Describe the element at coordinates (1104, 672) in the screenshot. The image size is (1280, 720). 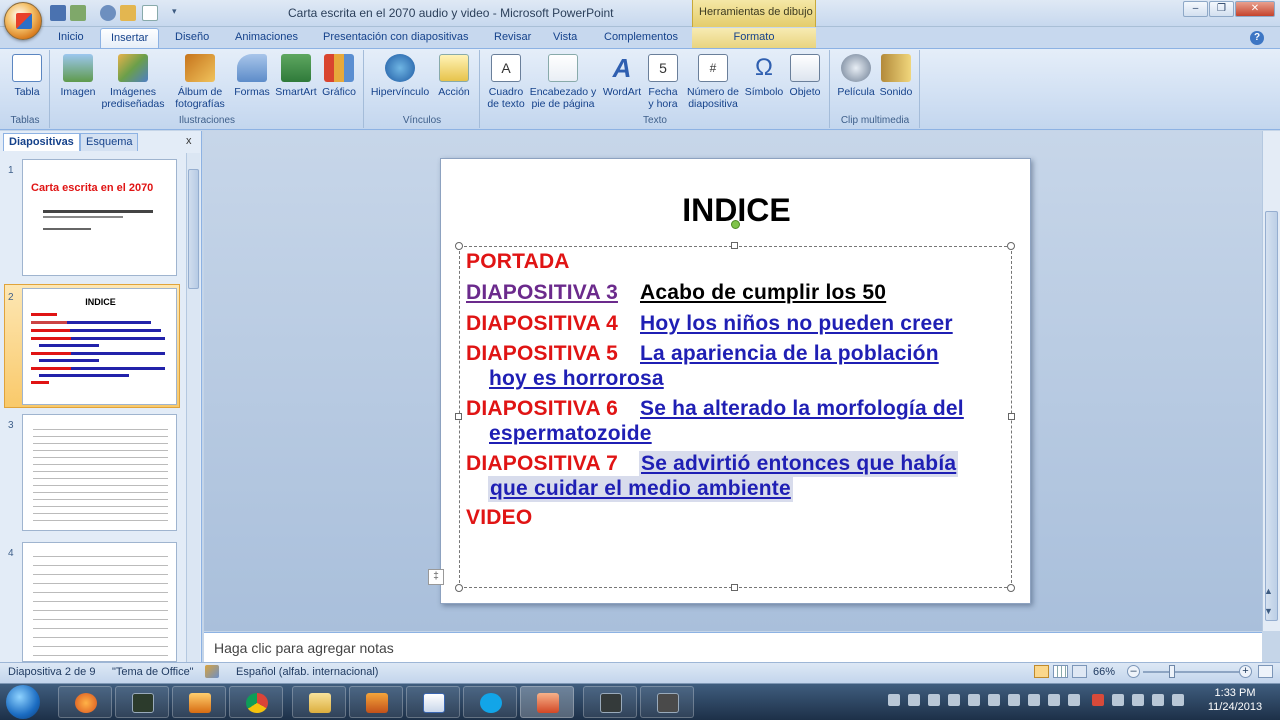
I see `zoom-percent: 66%` at that location.